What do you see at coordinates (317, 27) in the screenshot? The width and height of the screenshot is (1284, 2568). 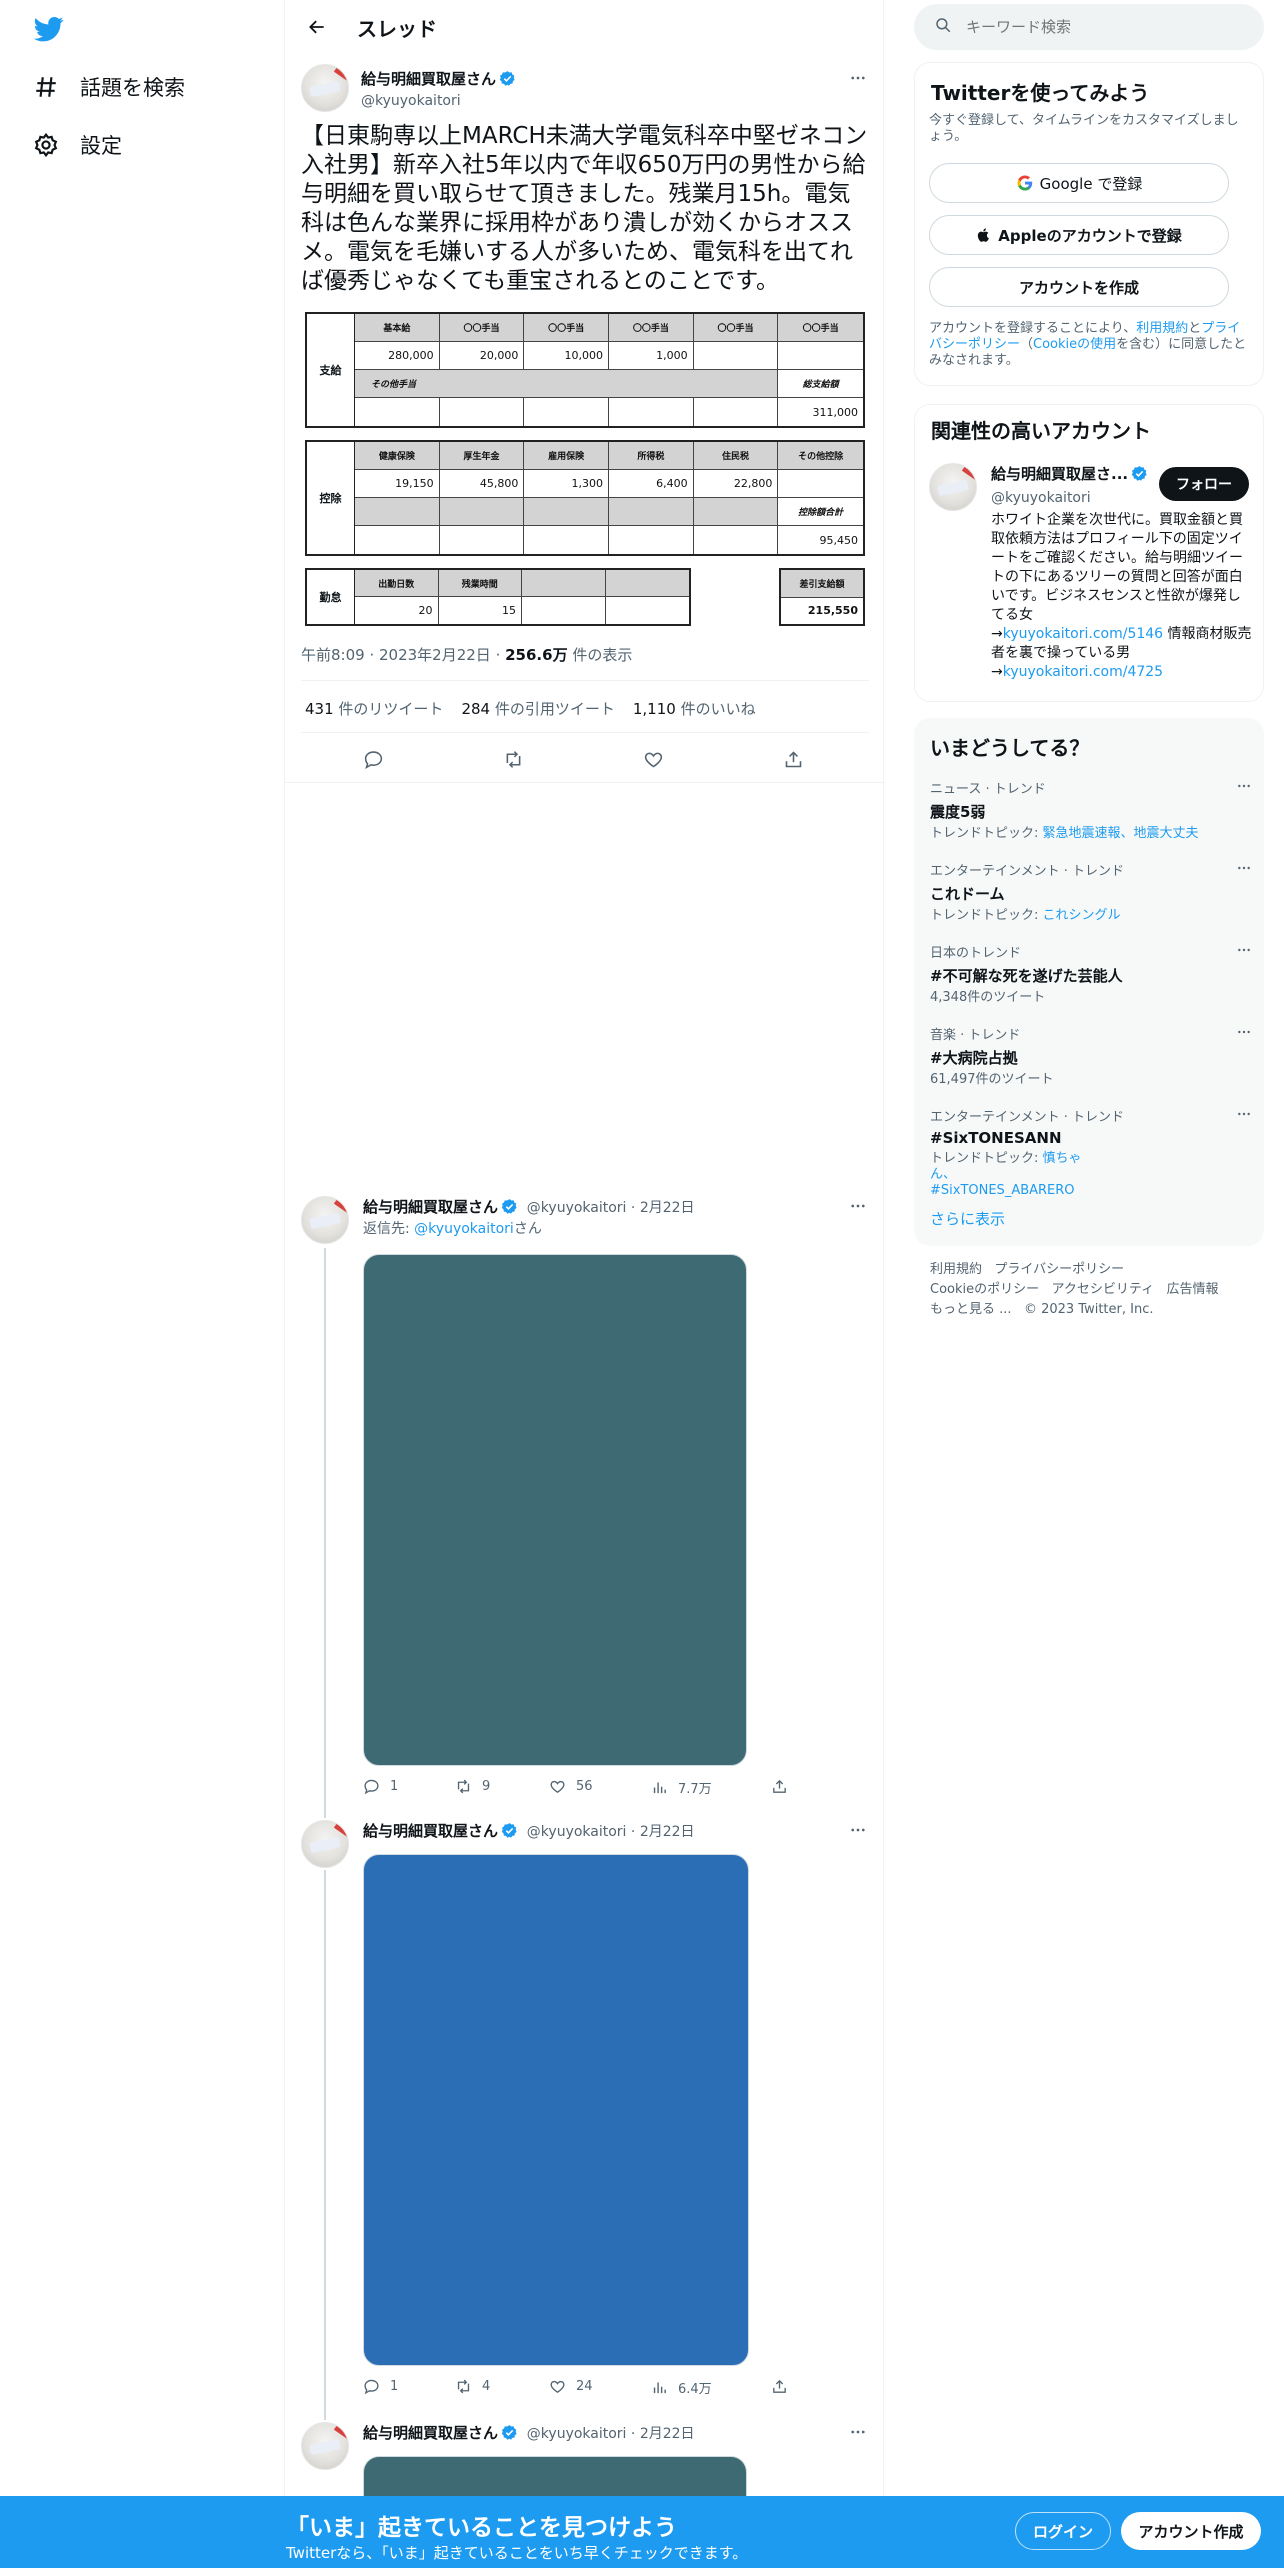 I see `back-arrow-icon` at bounding box center [317, 27].